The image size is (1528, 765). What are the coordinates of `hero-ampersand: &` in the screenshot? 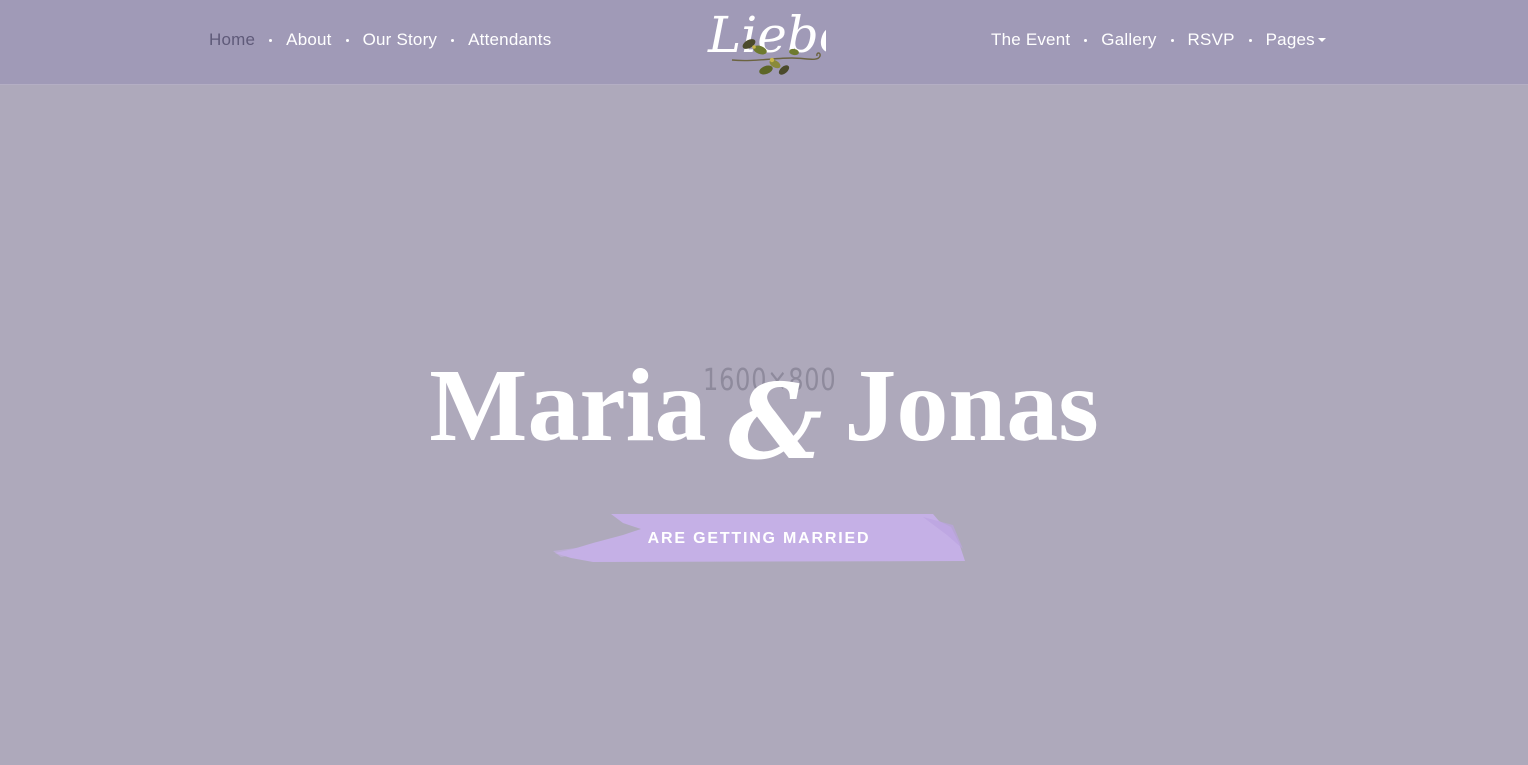 It's located at (775, 421).